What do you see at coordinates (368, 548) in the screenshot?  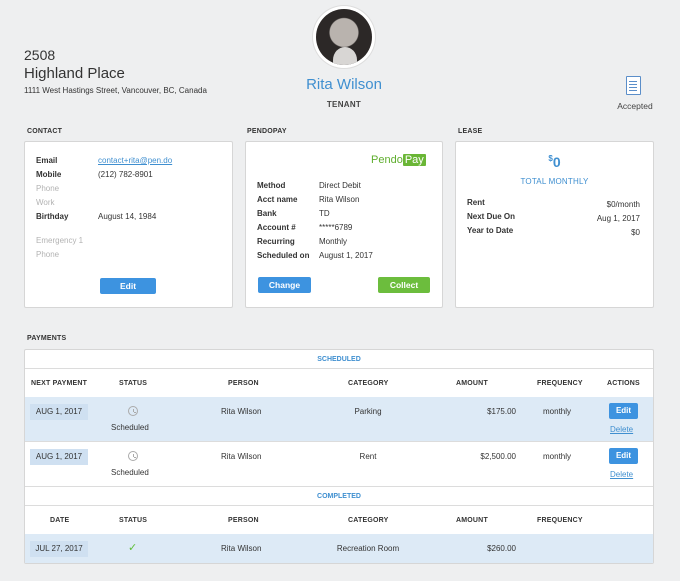 I see `payment-category: Recreation Room` at bounding box center [368, 548].